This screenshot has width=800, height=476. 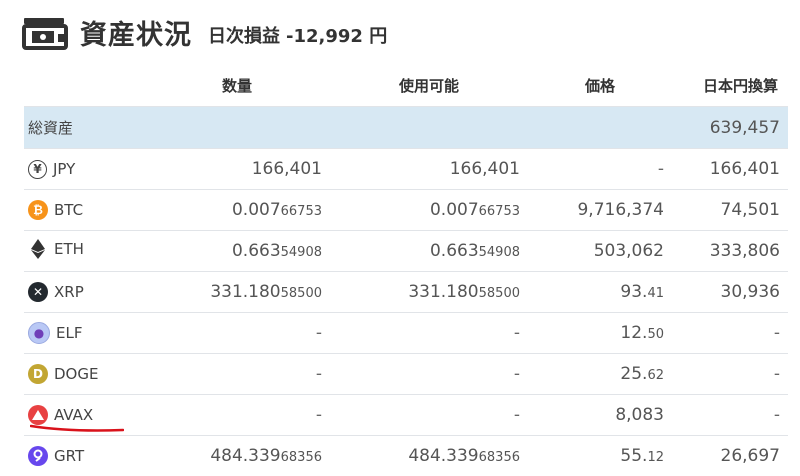 I want to click on price-value: 93., so click(x=633, y=292).